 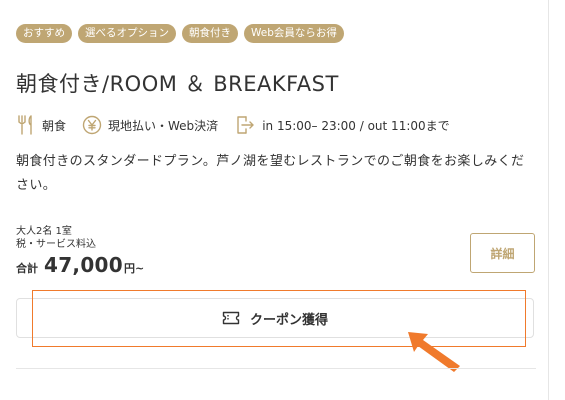 I want to click on tag-options: 選べるオプション, so click(x=127, y=33).